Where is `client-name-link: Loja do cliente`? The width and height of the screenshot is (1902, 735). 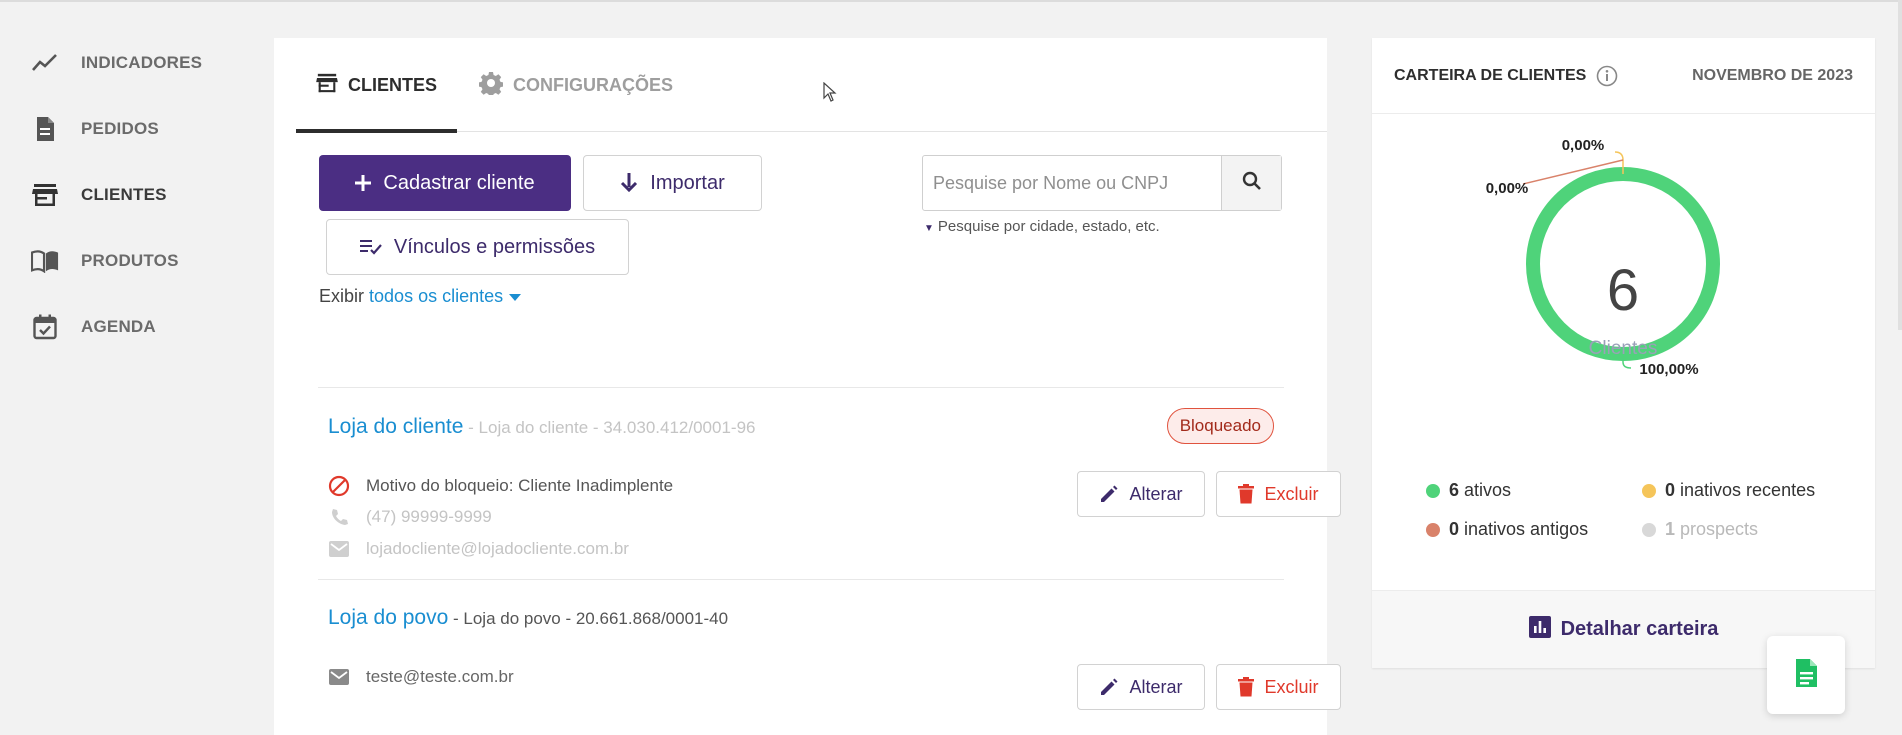
client-name-link: Loja do cliente is located at coordinates (395, 426).